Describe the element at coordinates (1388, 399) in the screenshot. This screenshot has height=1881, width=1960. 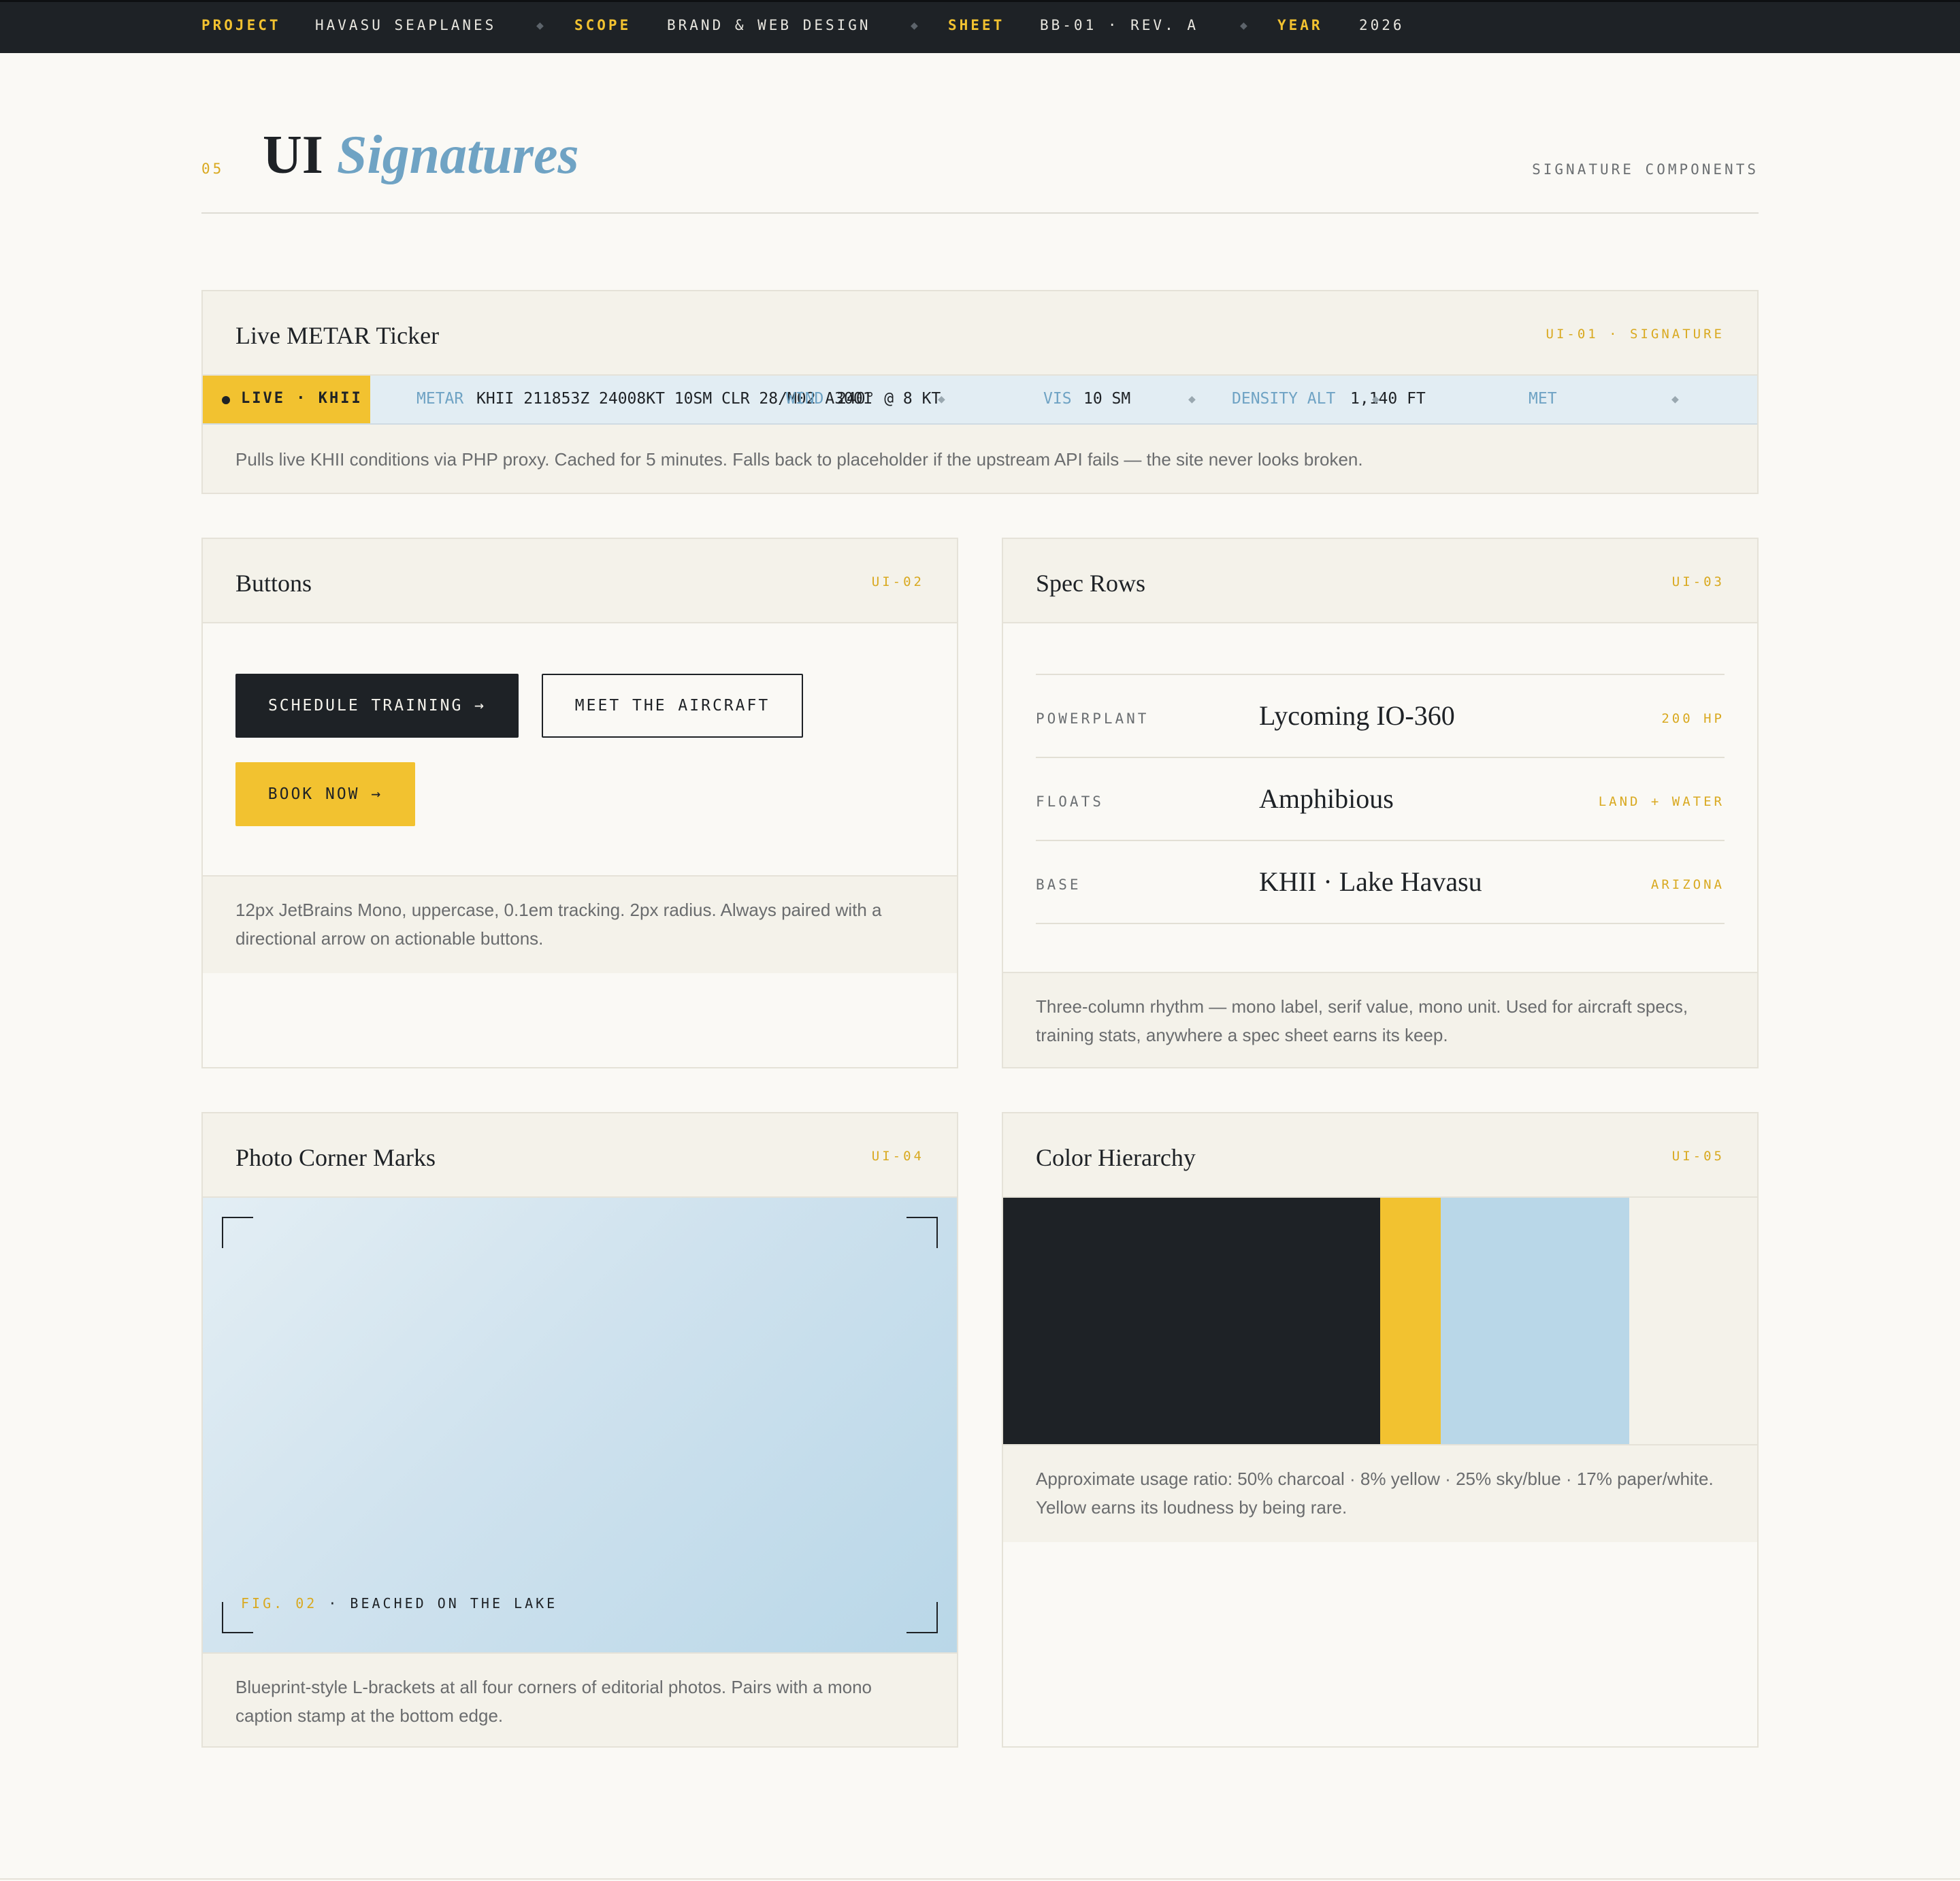
I see `ticker-value: 1,140 FT` at that location.